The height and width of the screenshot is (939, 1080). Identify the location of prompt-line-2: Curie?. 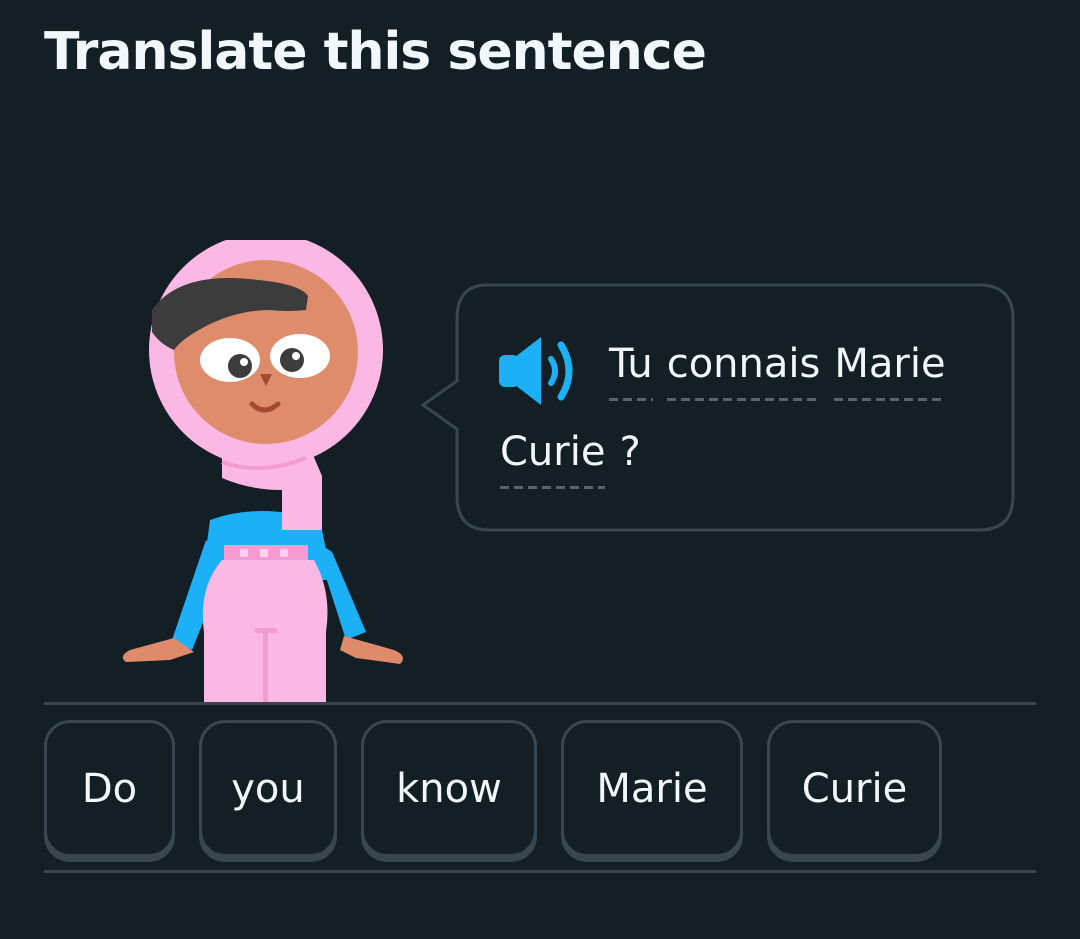
(570, 459).